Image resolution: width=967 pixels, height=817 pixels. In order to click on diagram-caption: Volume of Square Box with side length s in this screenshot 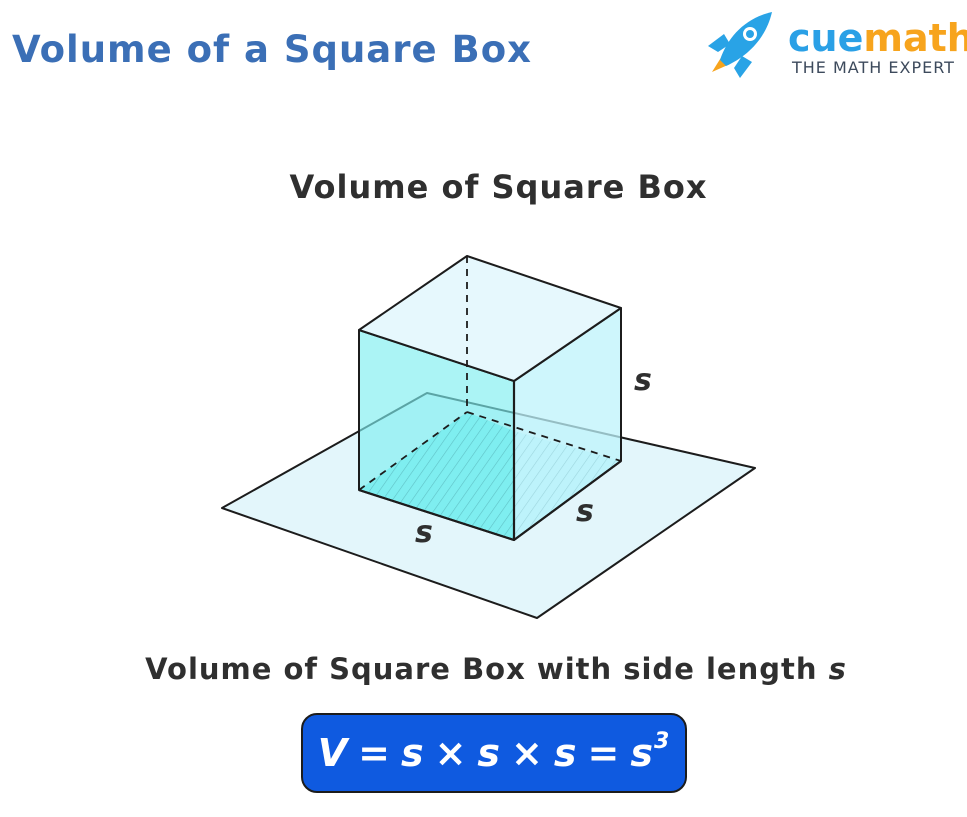, I will do `click(483, 669)`.